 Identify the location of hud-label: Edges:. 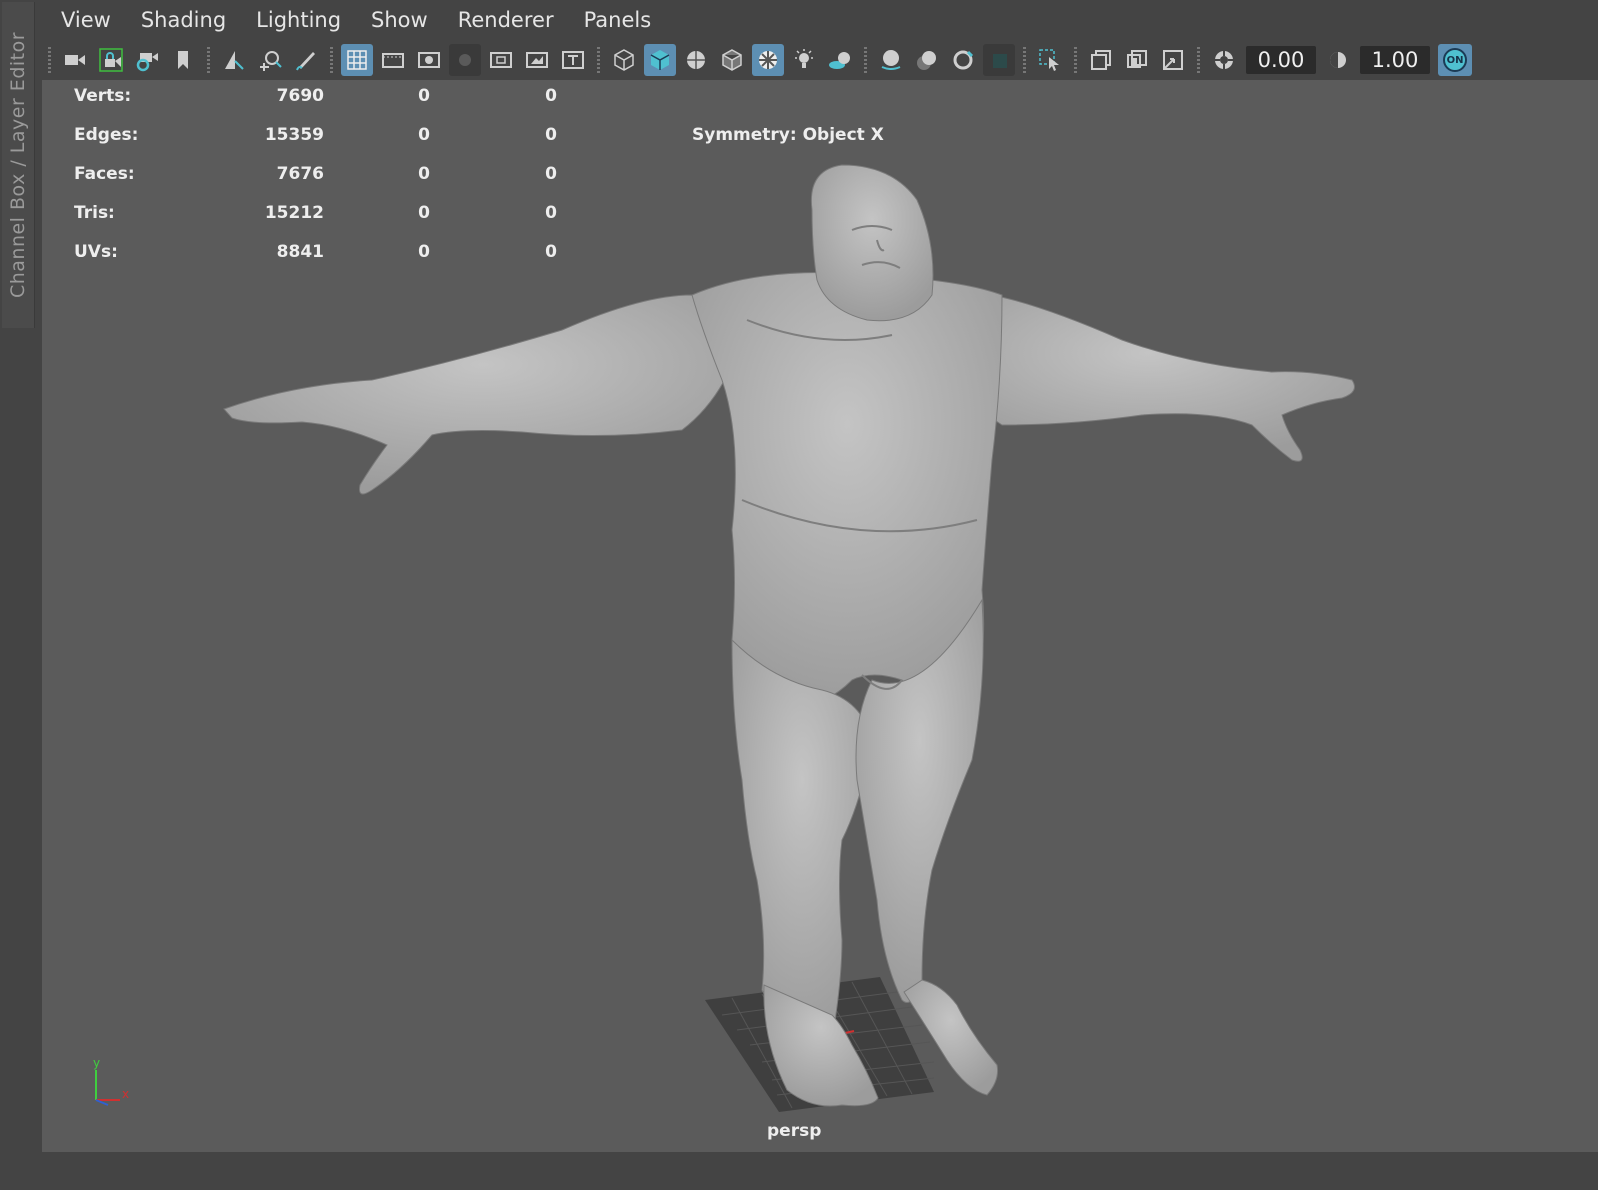
(106, 135).